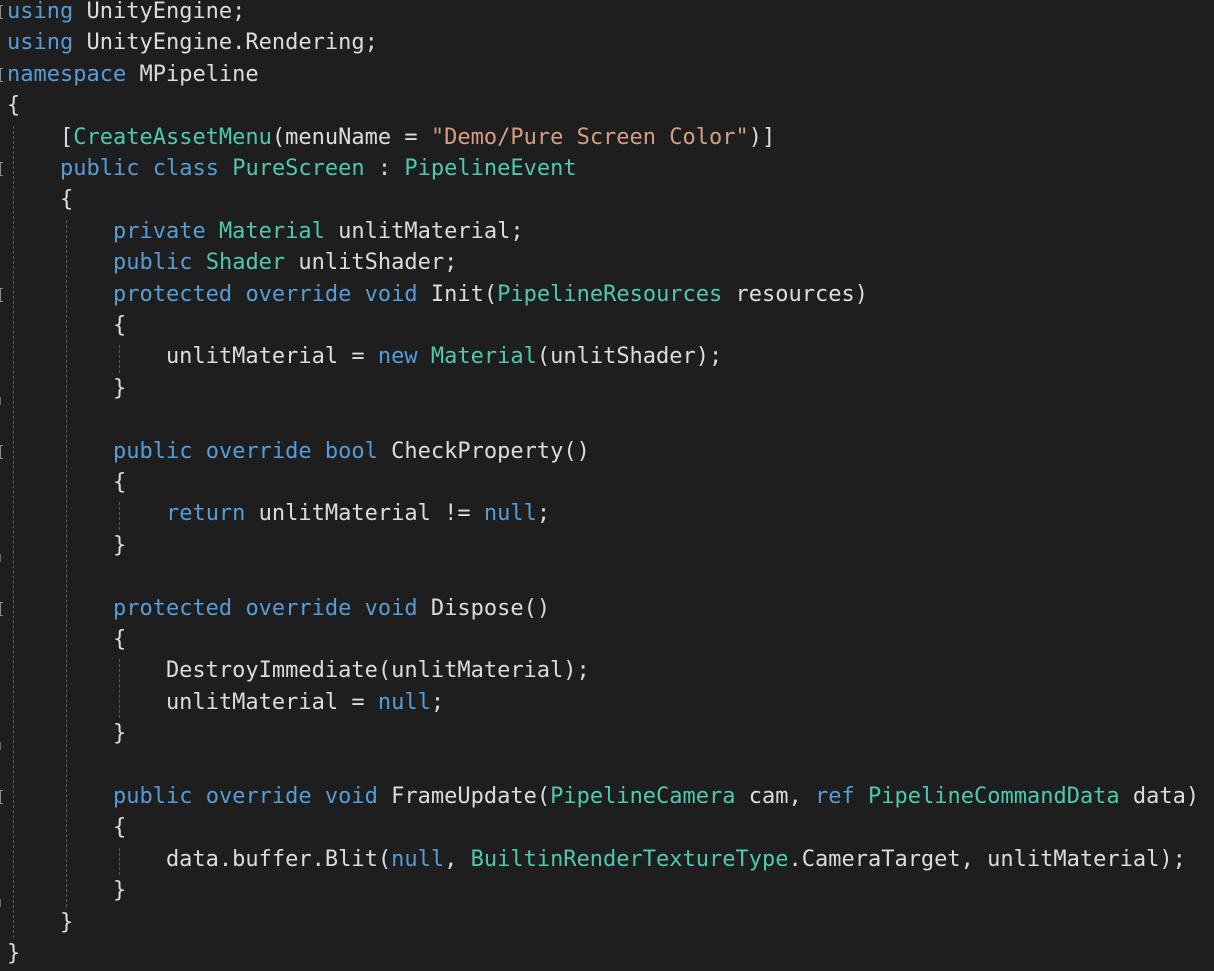  What do you see at coordinates (351, 451) in the screenshot?
I see `code-token: bool` at bounding box center [351, 451].